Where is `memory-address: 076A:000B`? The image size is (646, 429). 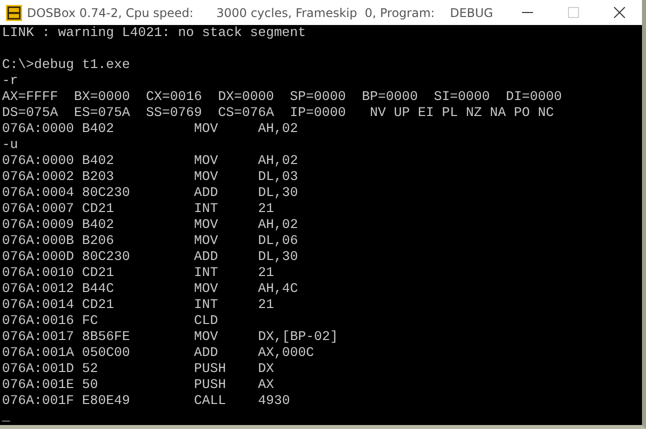
memory-address: 076A:000B is located at coordinates (38, 241).